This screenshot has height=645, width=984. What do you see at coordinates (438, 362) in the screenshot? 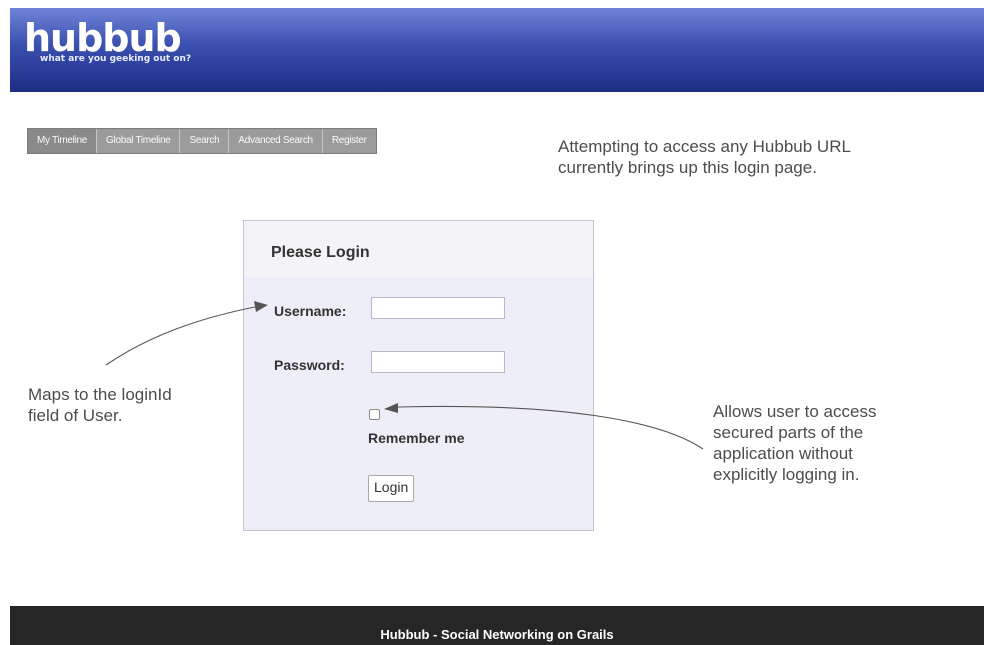
I see `password-field` at bounding box center [438, 362].